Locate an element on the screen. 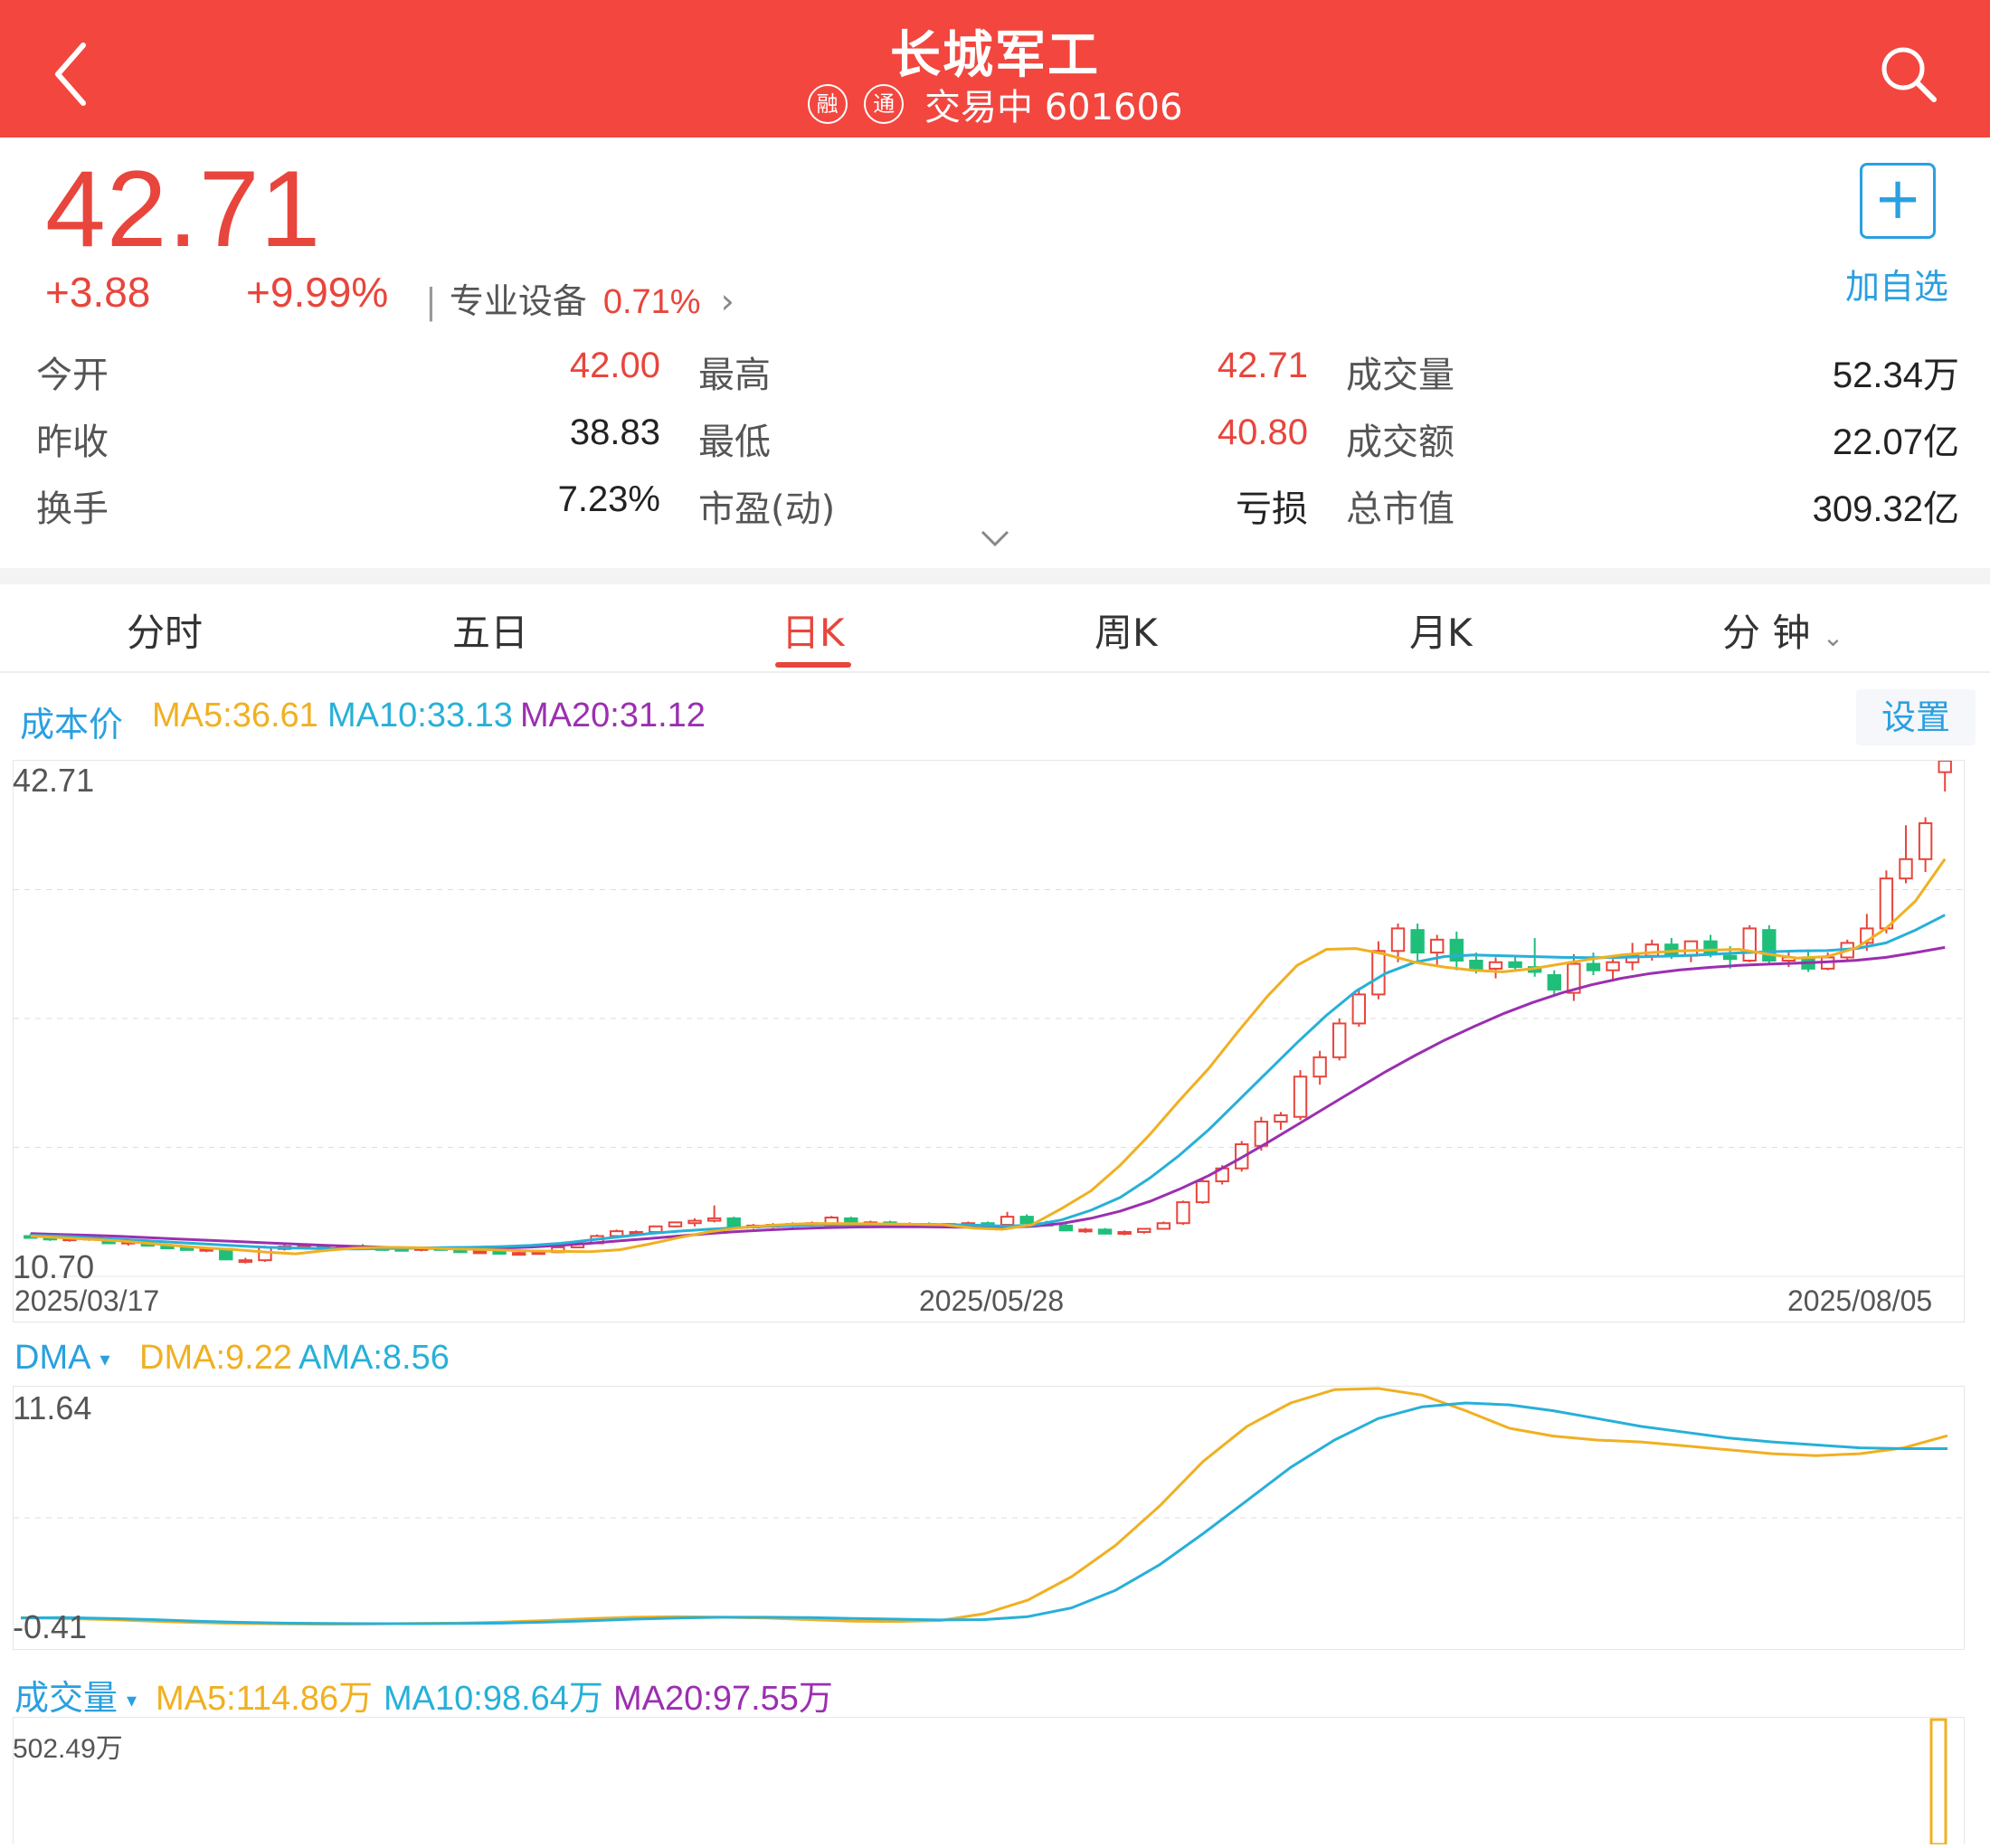  stat-amount-value: 22.07亿 is located at coordinates (1895, 442).